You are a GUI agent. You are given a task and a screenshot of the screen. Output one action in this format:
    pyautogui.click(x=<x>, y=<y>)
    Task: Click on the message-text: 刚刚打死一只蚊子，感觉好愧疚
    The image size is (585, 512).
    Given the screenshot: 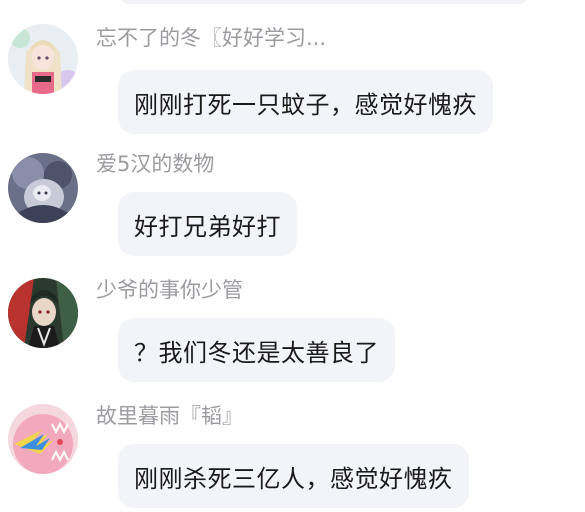 What is the action you would take?
    pyautogui.click(x=305, y=104)
    